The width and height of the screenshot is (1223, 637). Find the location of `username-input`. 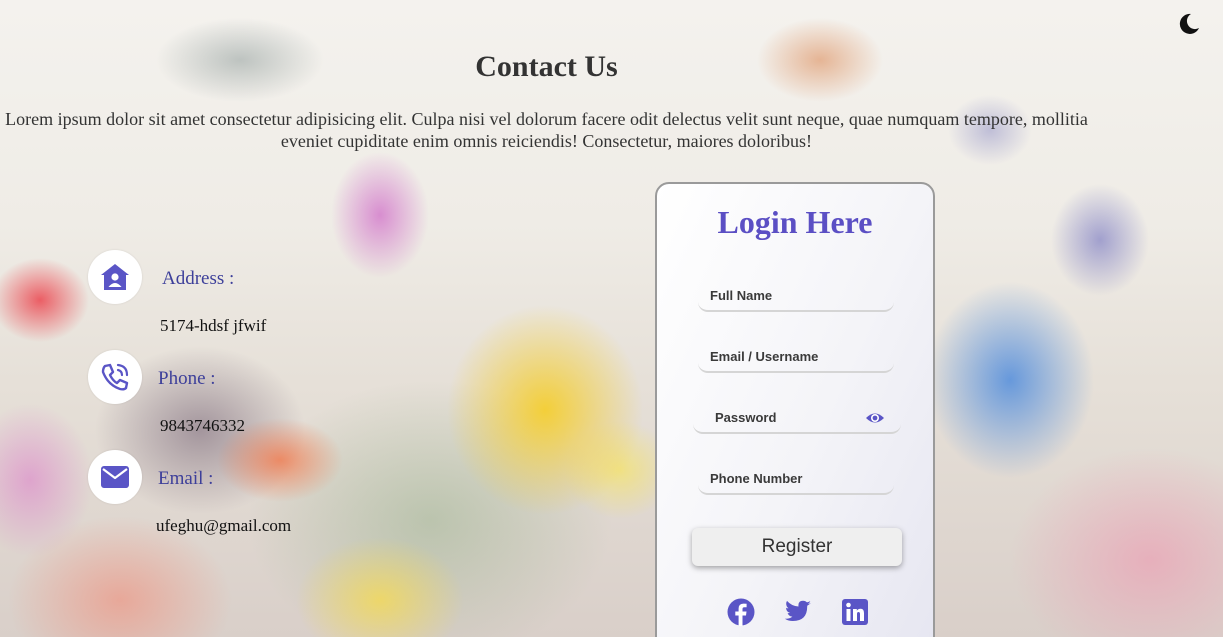

username-input is located at coordinates (796, 356).